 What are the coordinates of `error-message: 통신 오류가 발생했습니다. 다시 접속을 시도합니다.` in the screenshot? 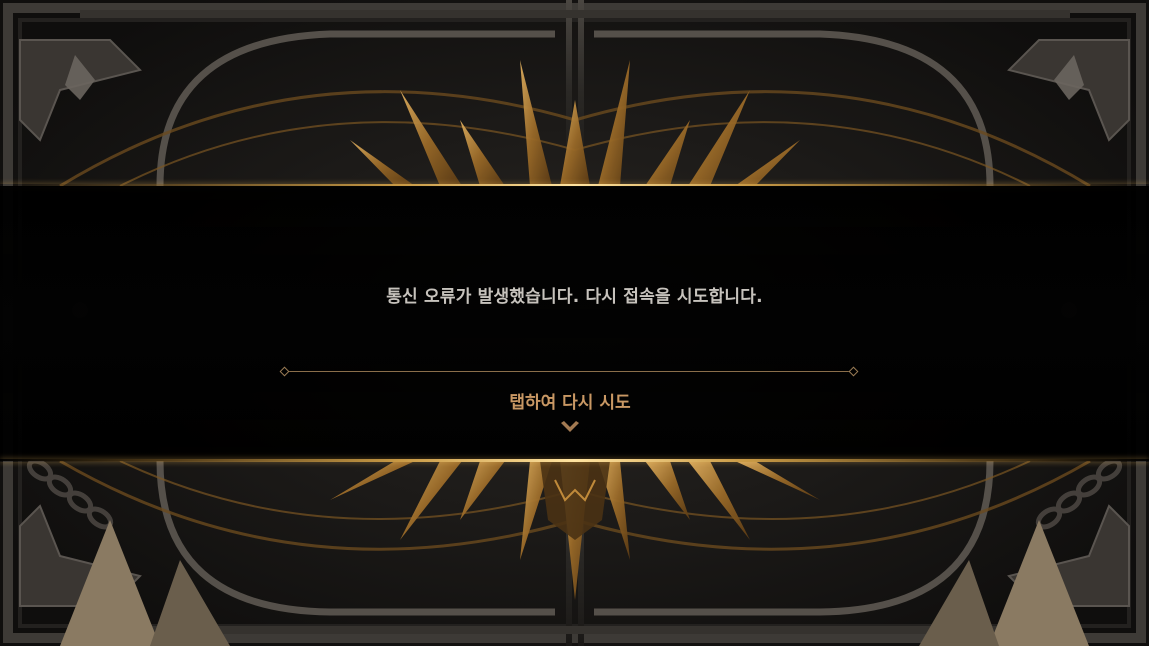 It's located at (574, 297).